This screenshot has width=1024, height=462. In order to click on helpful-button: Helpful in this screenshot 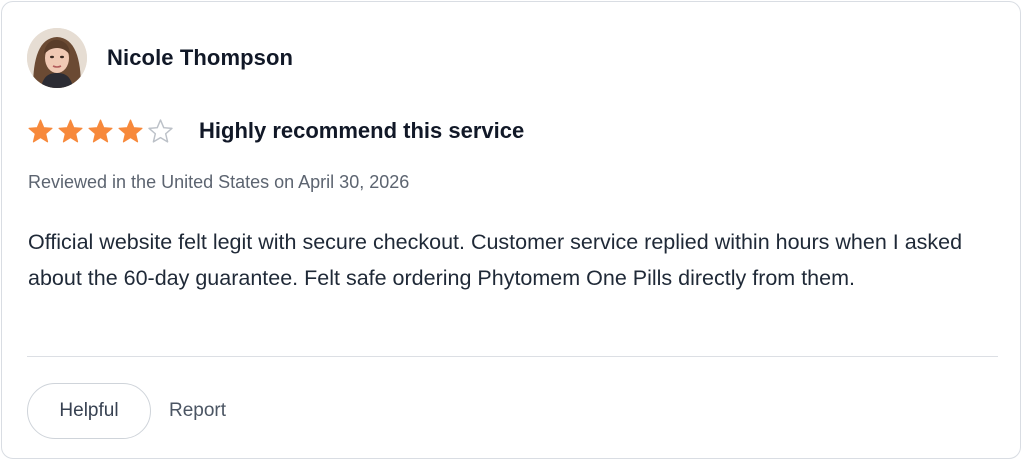, I will do `click(89, 411)`.